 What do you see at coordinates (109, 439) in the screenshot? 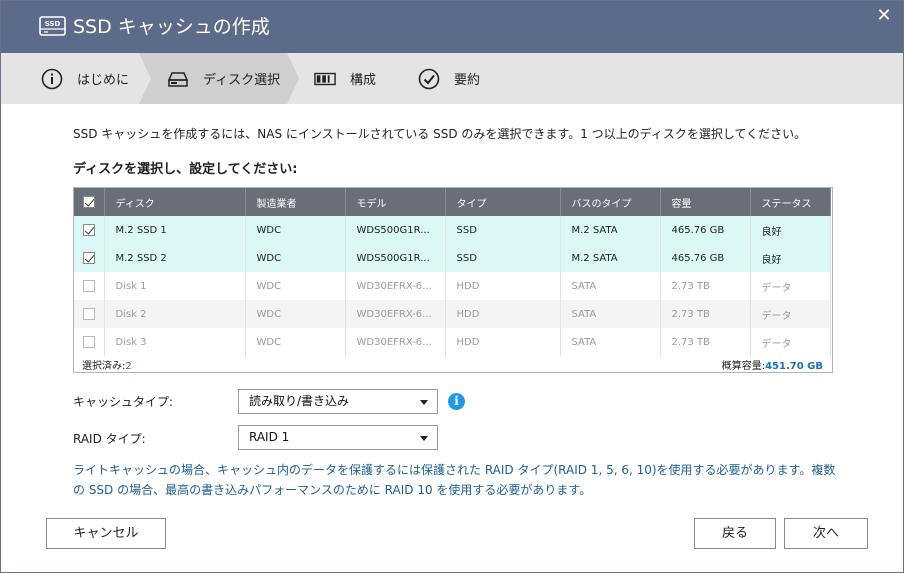
I see `raid-type-label: RAID タイプ:` at bounding box center [109, 439].